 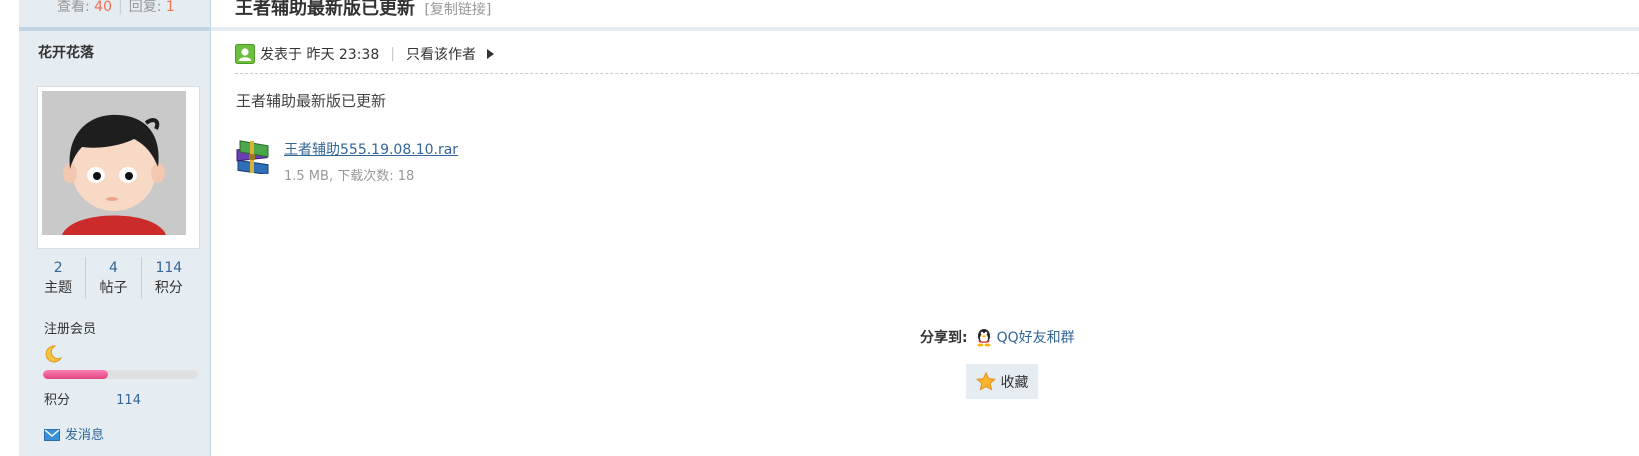 What do you see at coordinates (116, 8) in the screenshot?
I see `thread-counts: 查看: 40 | 回复: 1` at bounding box center [116, 8].